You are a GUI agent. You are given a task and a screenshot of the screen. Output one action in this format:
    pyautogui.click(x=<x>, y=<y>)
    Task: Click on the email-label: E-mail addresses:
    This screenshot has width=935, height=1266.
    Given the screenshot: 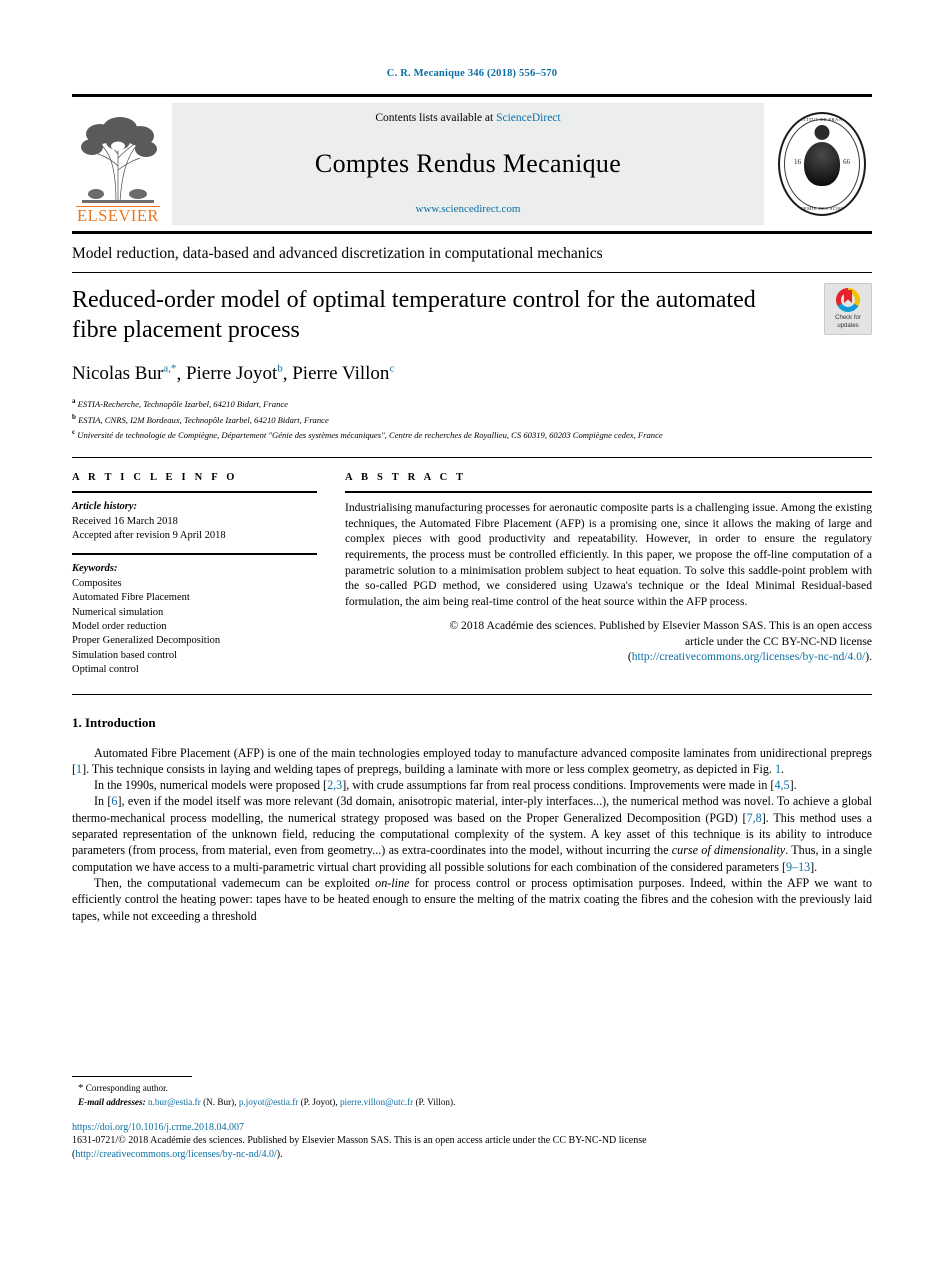 What is the action you would take?
    pyautogui.click(x=112, y=1101)
    